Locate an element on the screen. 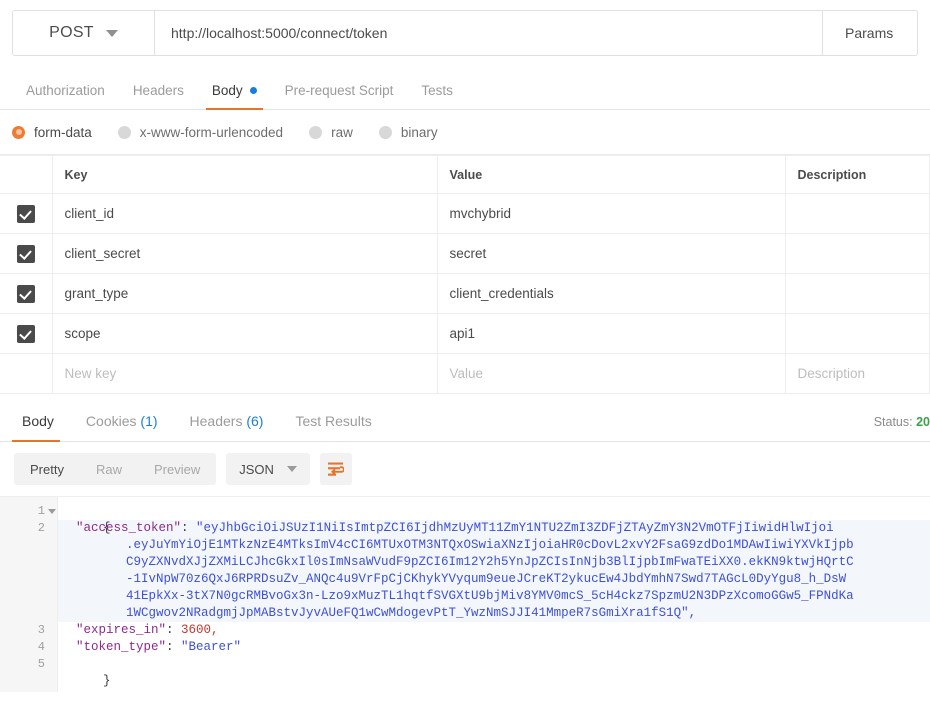  tab-headers-label: Headers is located at coordinates (158, 90).